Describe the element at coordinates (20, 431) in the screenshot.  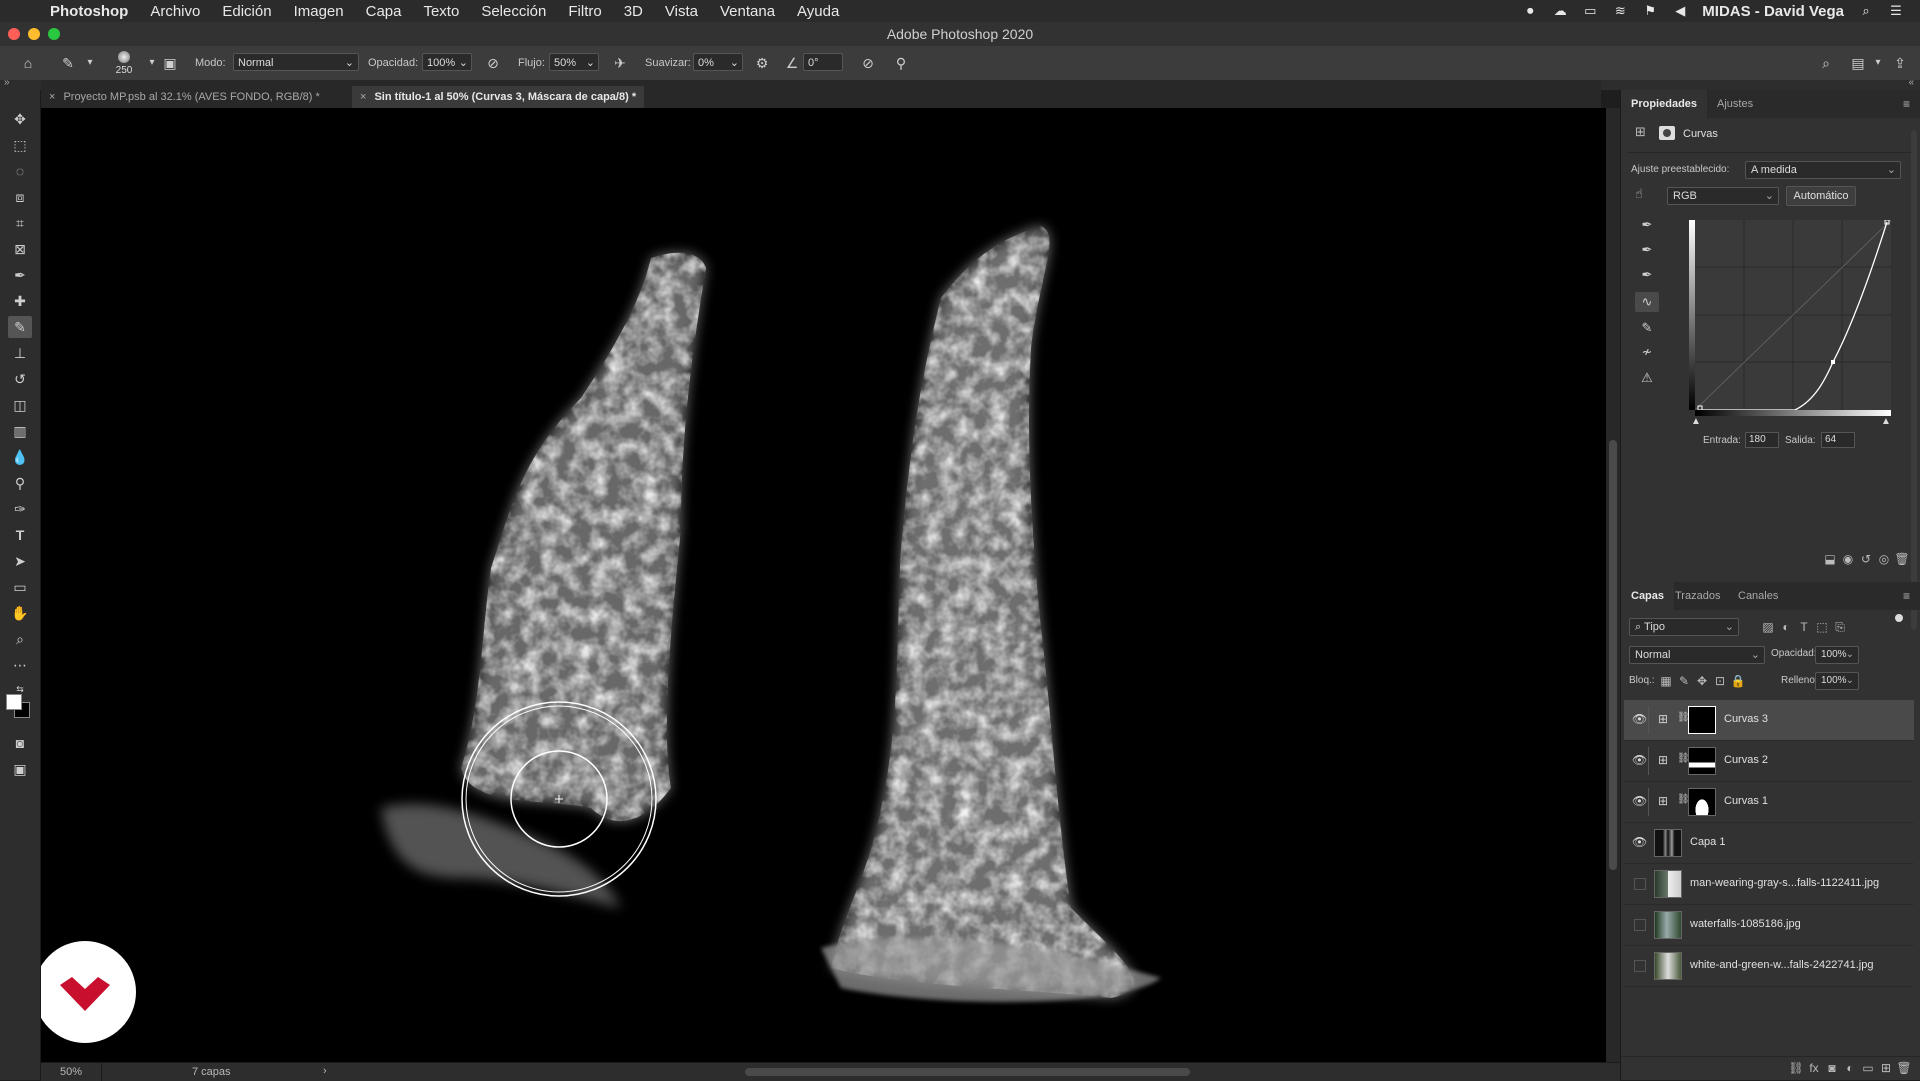
I see `gradient-tool-icon: ▥` at that location.